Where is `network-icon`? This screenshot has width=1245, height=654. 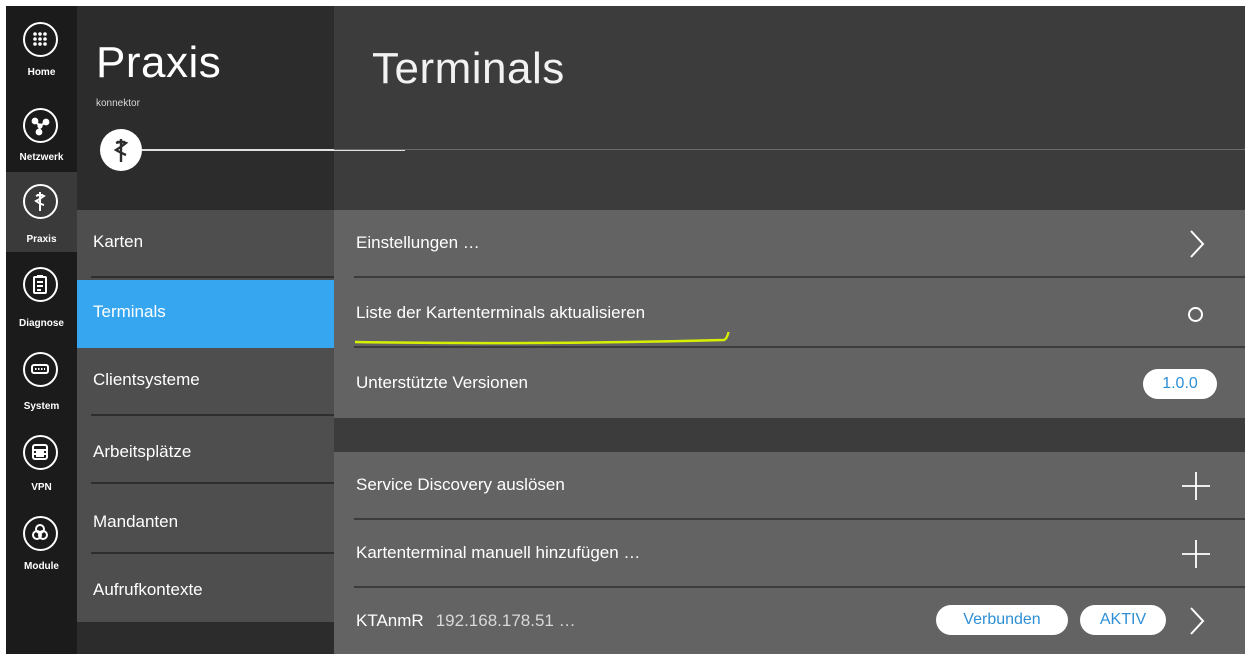 network-icon is located at coordinates (40, 125).